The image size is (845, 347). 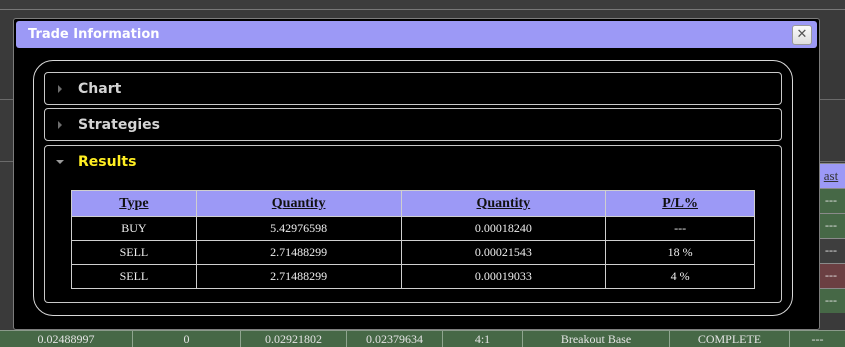 I want to click on column-header-type: Type, so click(x=134, y=203).